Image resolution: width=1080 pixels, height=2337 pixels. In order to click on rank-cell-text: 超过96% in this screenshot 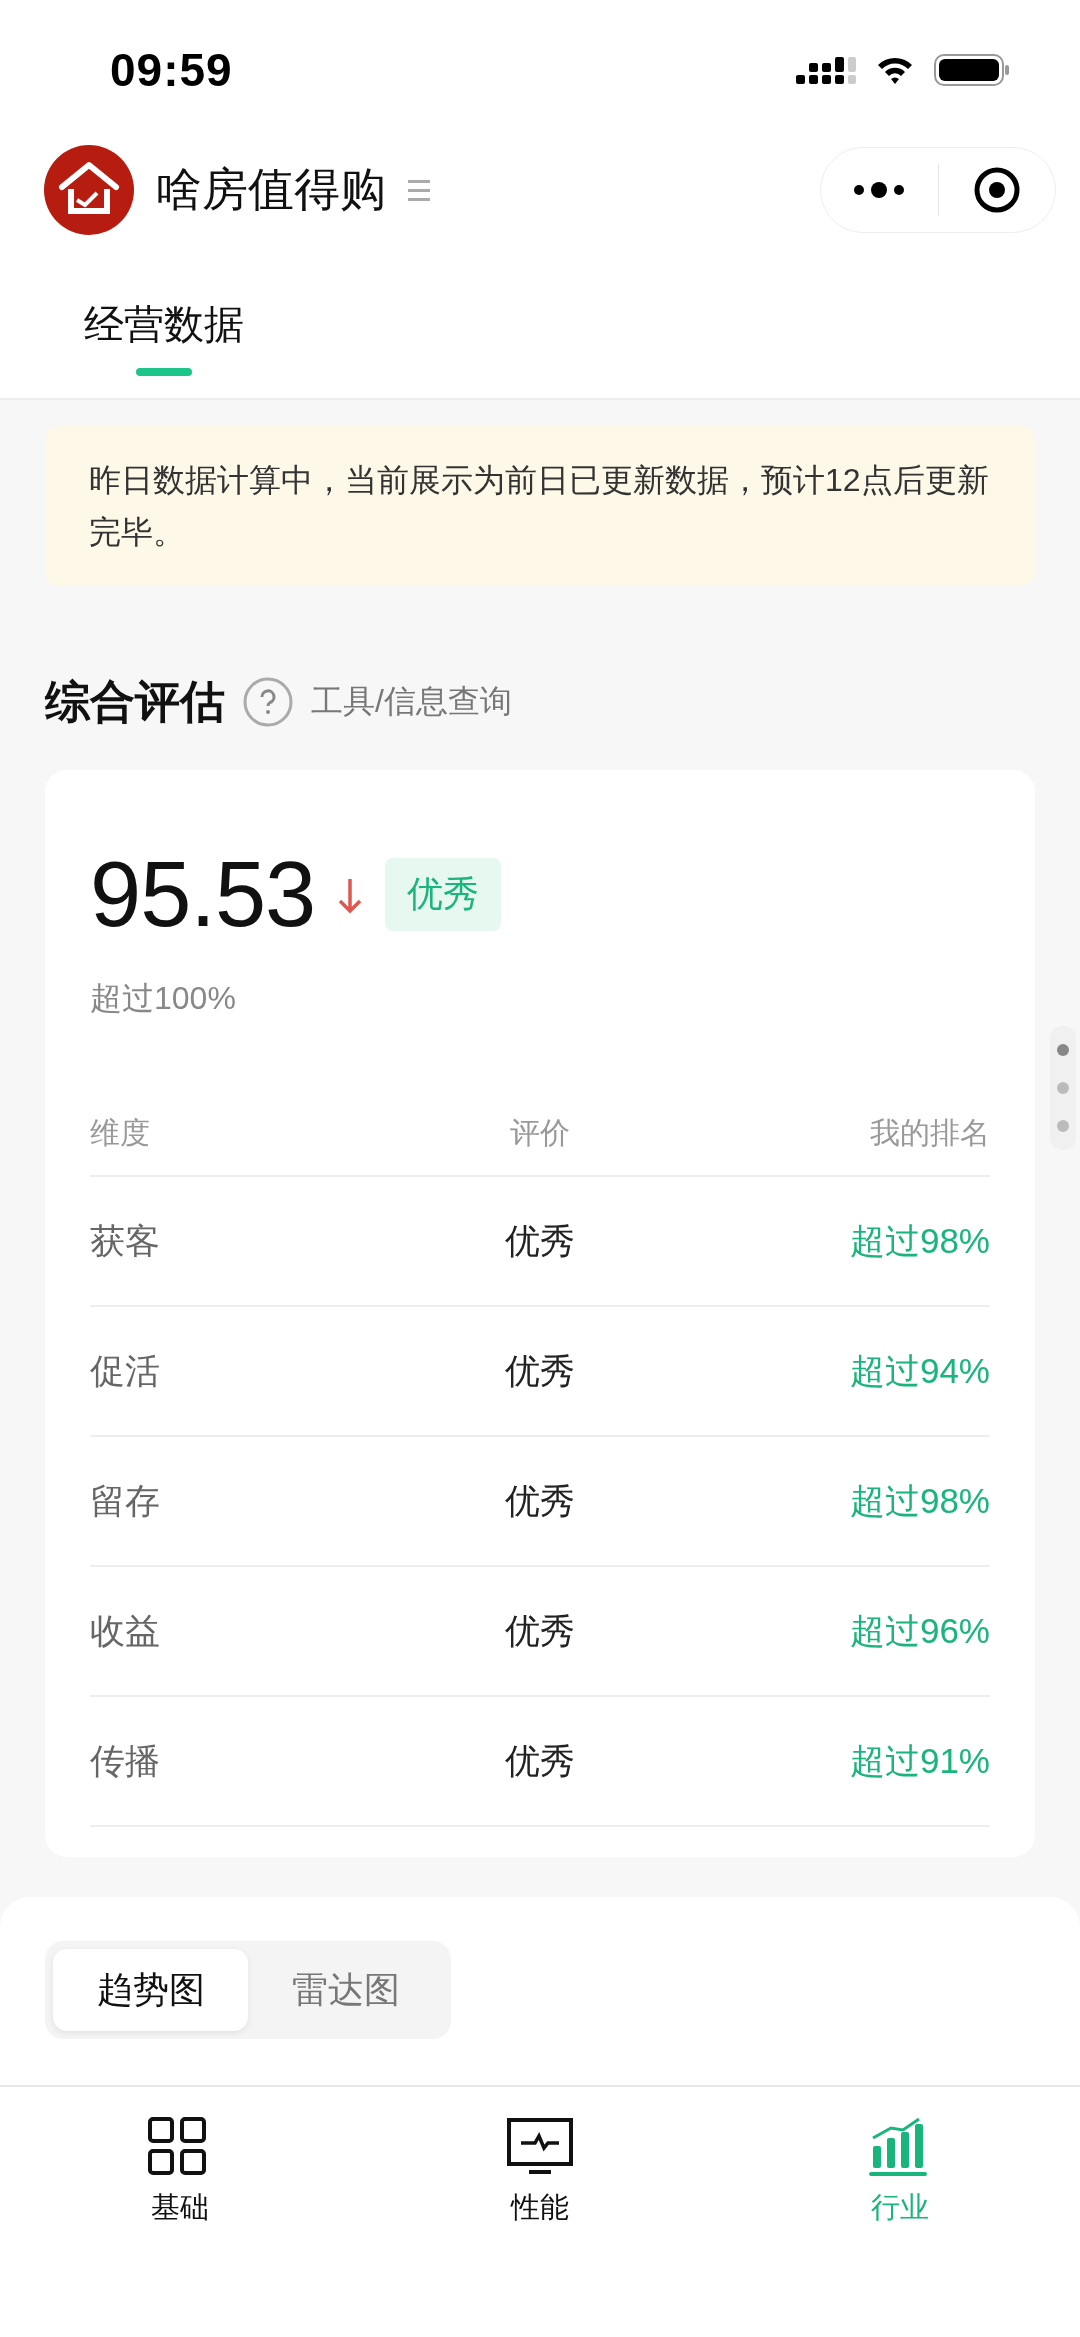, I will do `click(919, 1630)`.